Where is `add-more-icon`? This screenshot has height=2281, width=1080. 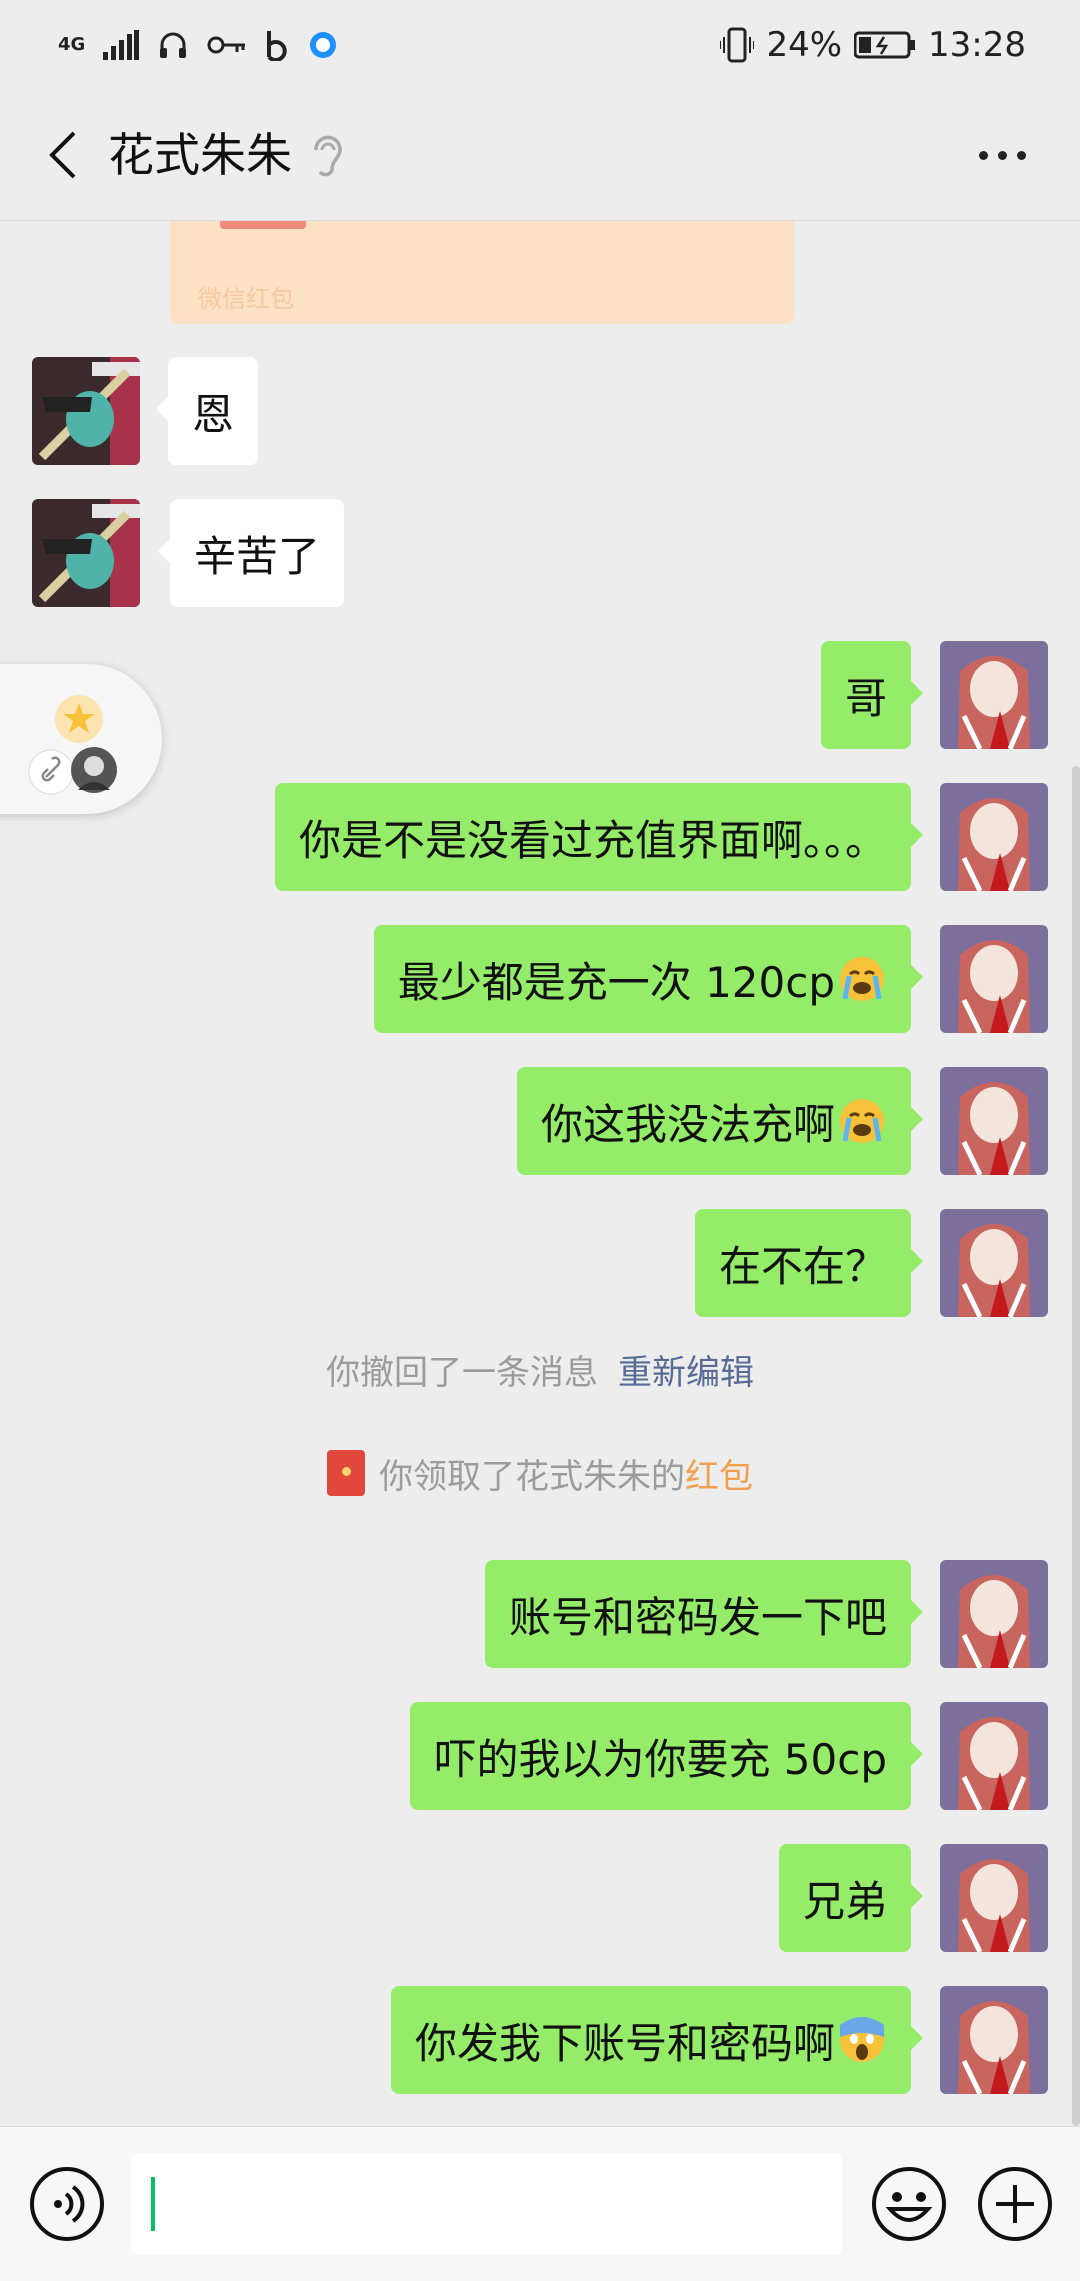 add-more-icon is located at coordinates (1015, 2204).